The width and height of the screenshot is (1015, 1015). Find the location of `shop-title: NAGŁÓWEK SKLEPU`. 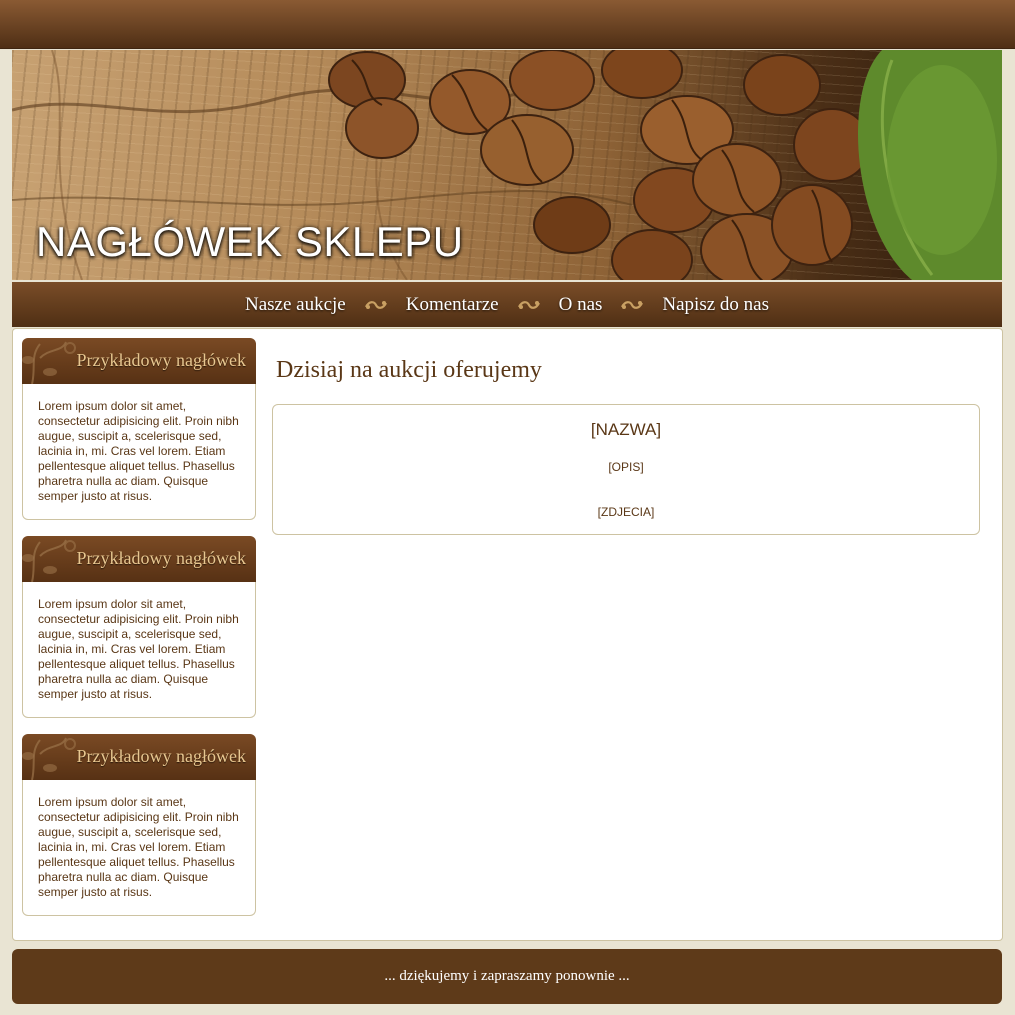

shop-title: NAGŁÓWEK SKLEPU is located at coordinates (250, 241).